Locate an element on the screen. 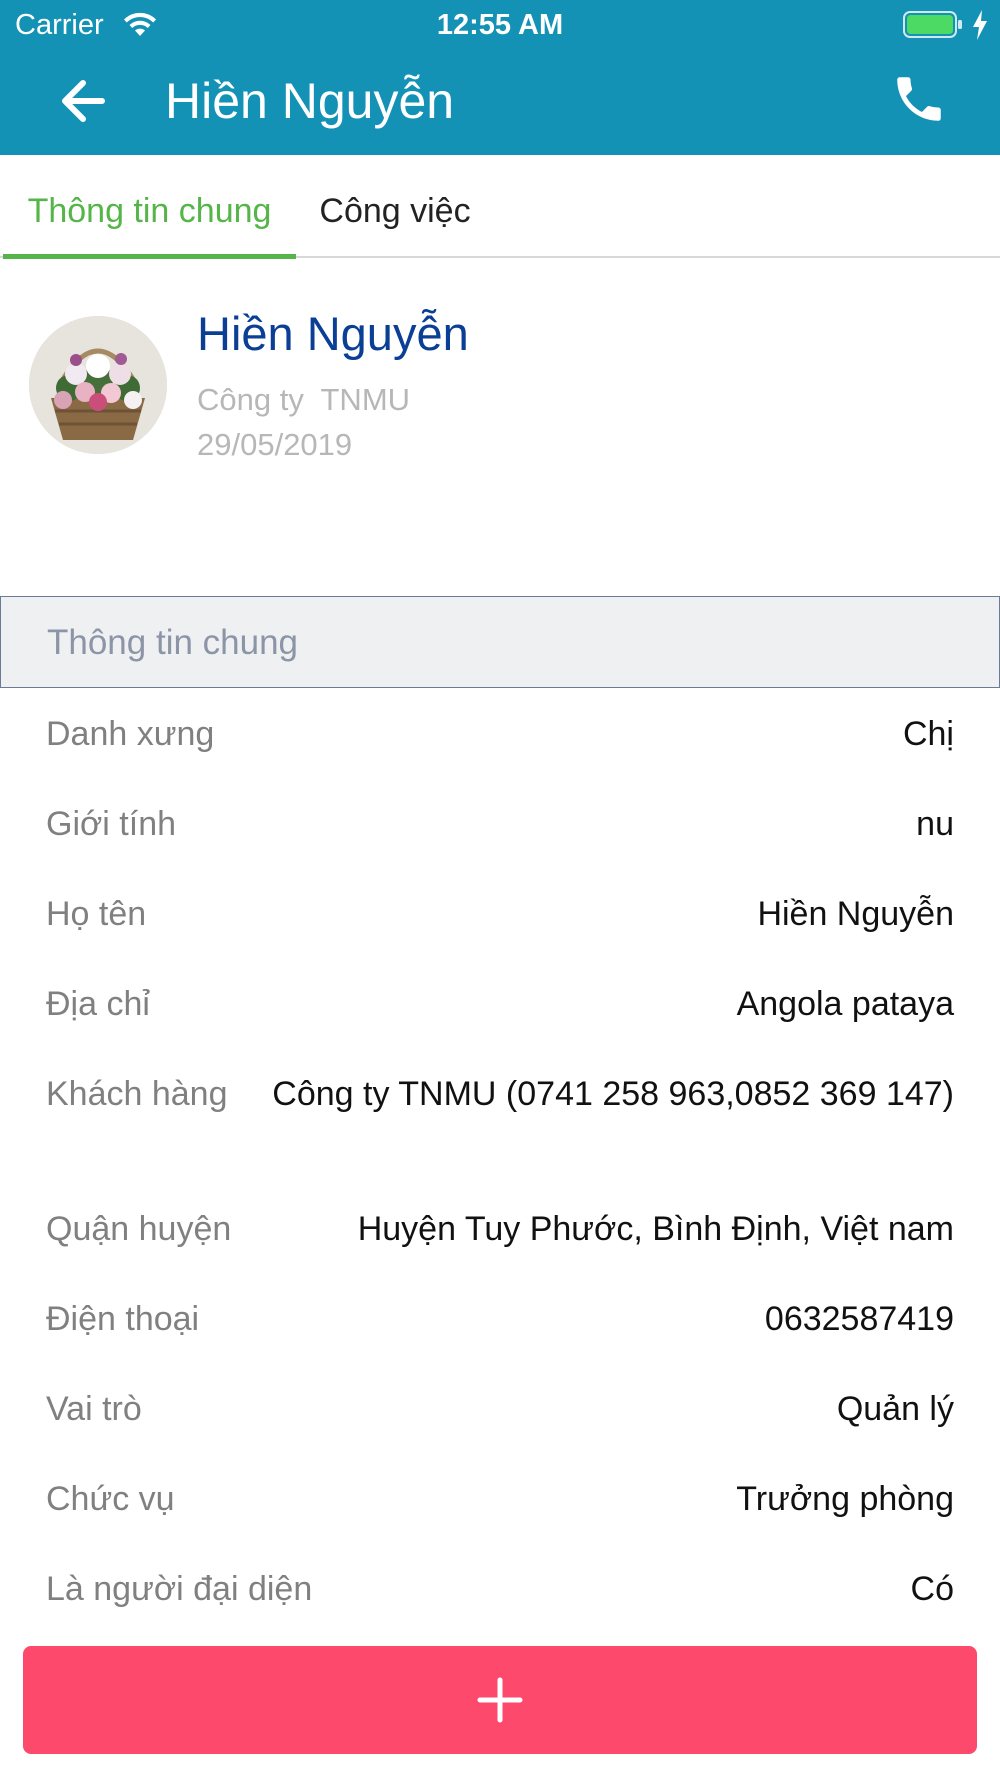 The width and height of the screenshot is (1000, 1778). row-label: Địa chỉ is located at coordinates (98, 1004).